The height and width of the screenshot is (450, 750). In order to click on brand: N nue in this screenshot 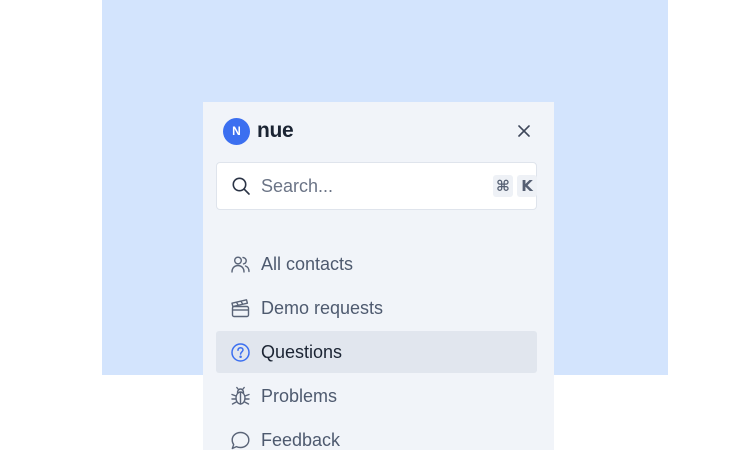, I will do `click(258, 131)`.